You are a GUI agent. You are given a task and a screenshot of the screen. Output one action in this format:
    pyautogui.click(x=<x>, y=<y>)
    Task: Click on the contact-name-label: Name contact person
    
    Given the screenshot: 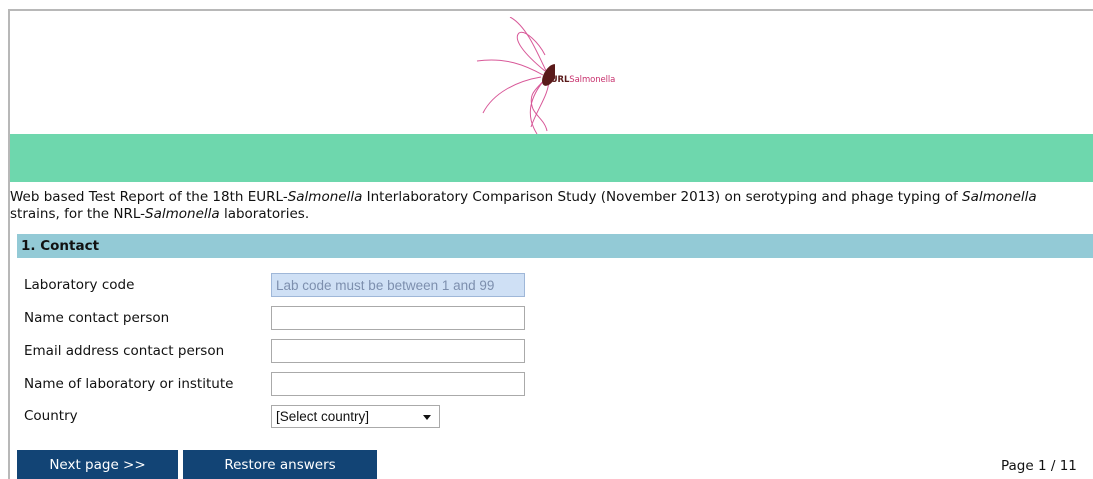 What is the action you would take?
    pyautogui.click(x=97, y=318)
    